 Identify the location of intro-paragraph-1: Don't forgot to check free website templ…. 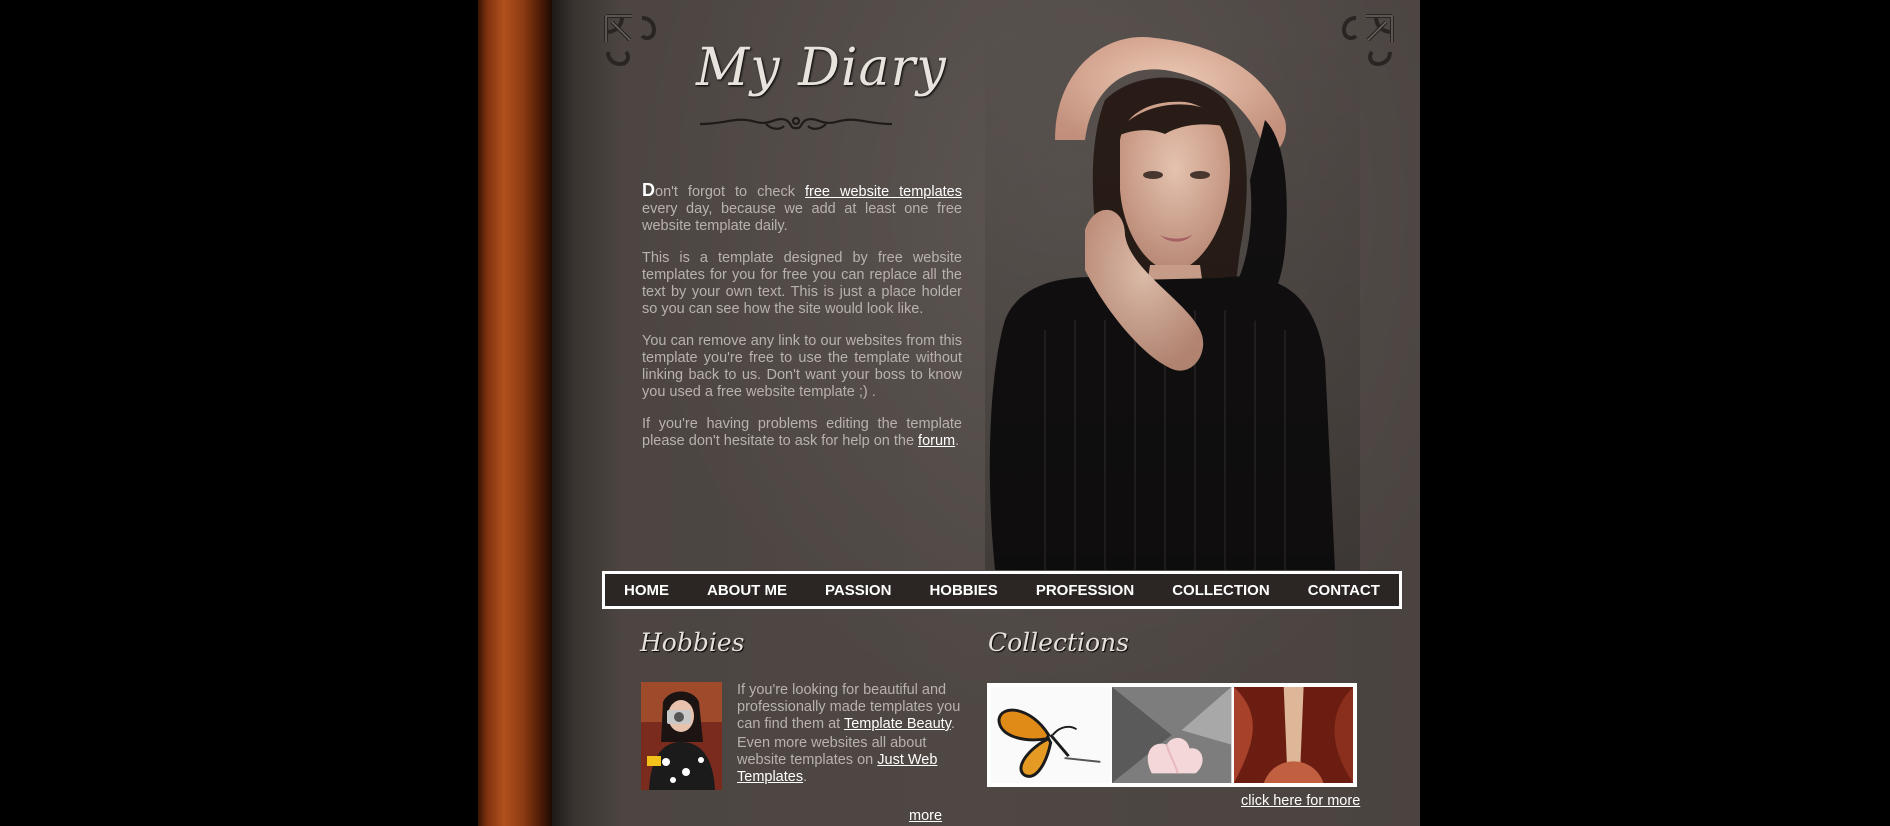
(802, 207).